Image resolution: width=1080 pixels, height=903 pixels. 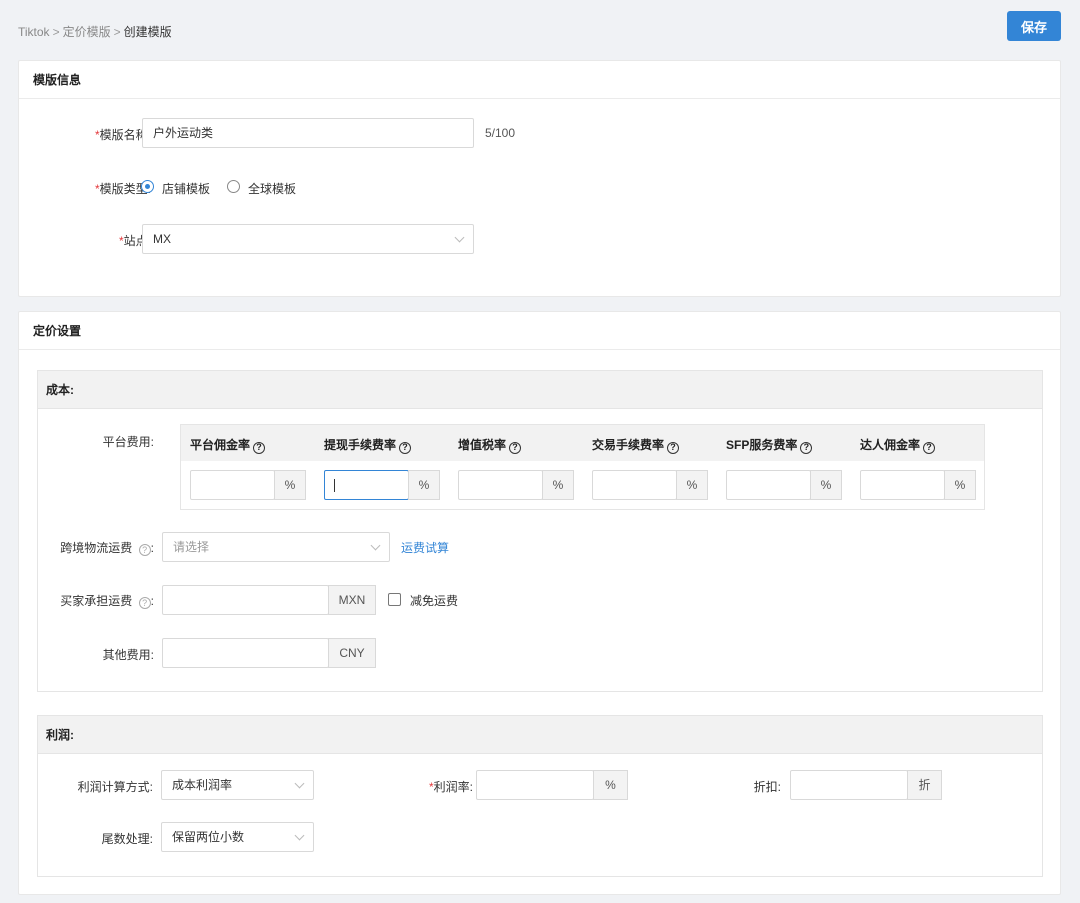 I want to click on radio-shop-template, so click(x=147, y=186).